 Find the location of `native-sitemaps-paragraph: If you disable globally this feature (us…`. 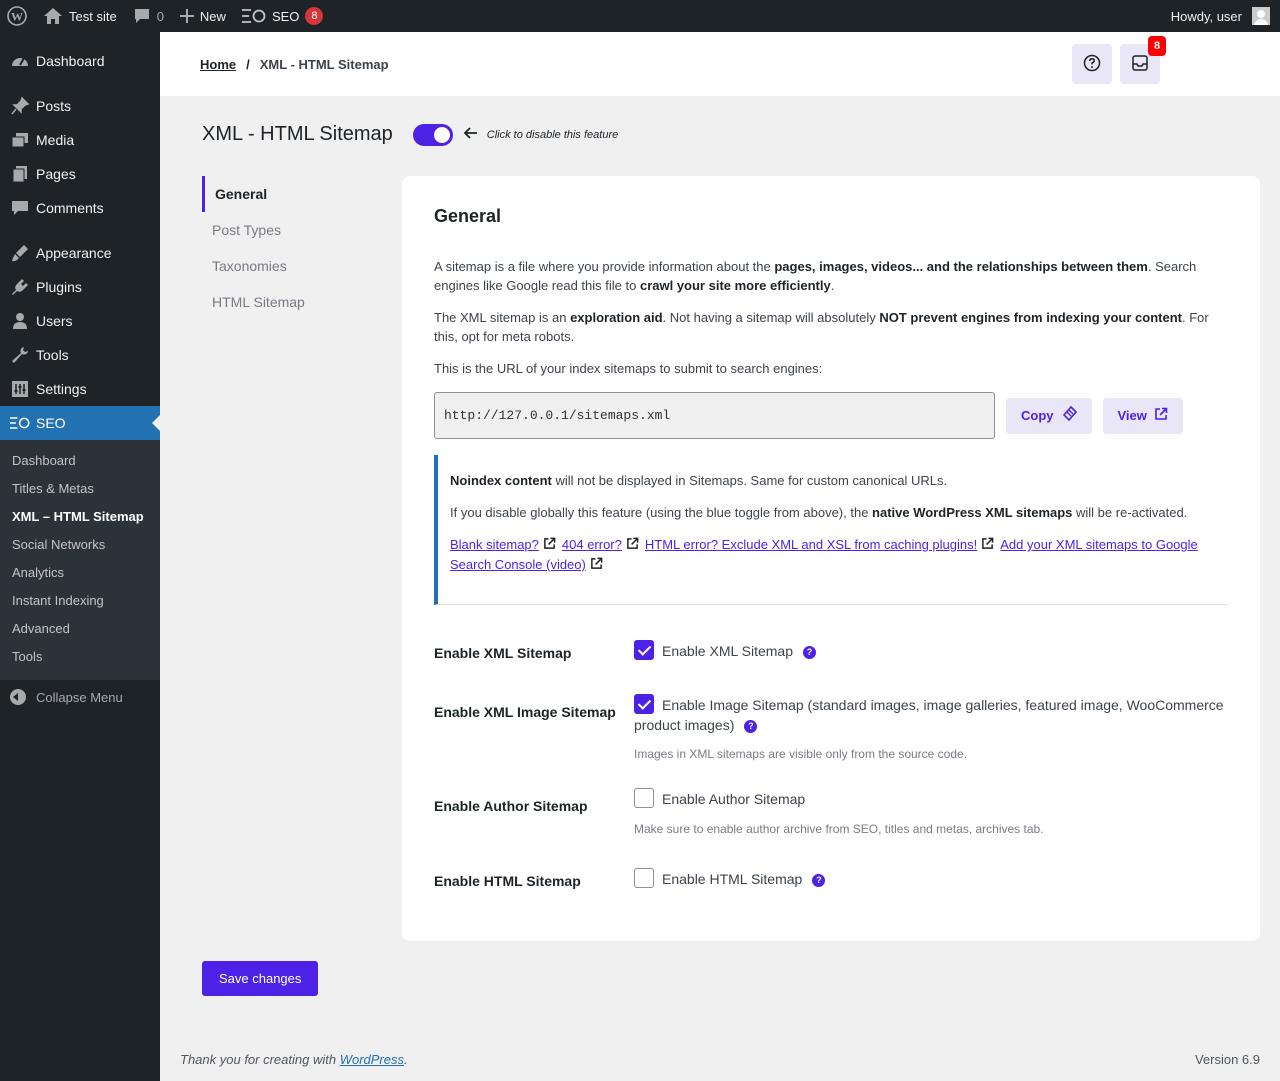

native-sitemaps-paragraph: If you disable globally this feature (us… is located at coordinates (819, 512).